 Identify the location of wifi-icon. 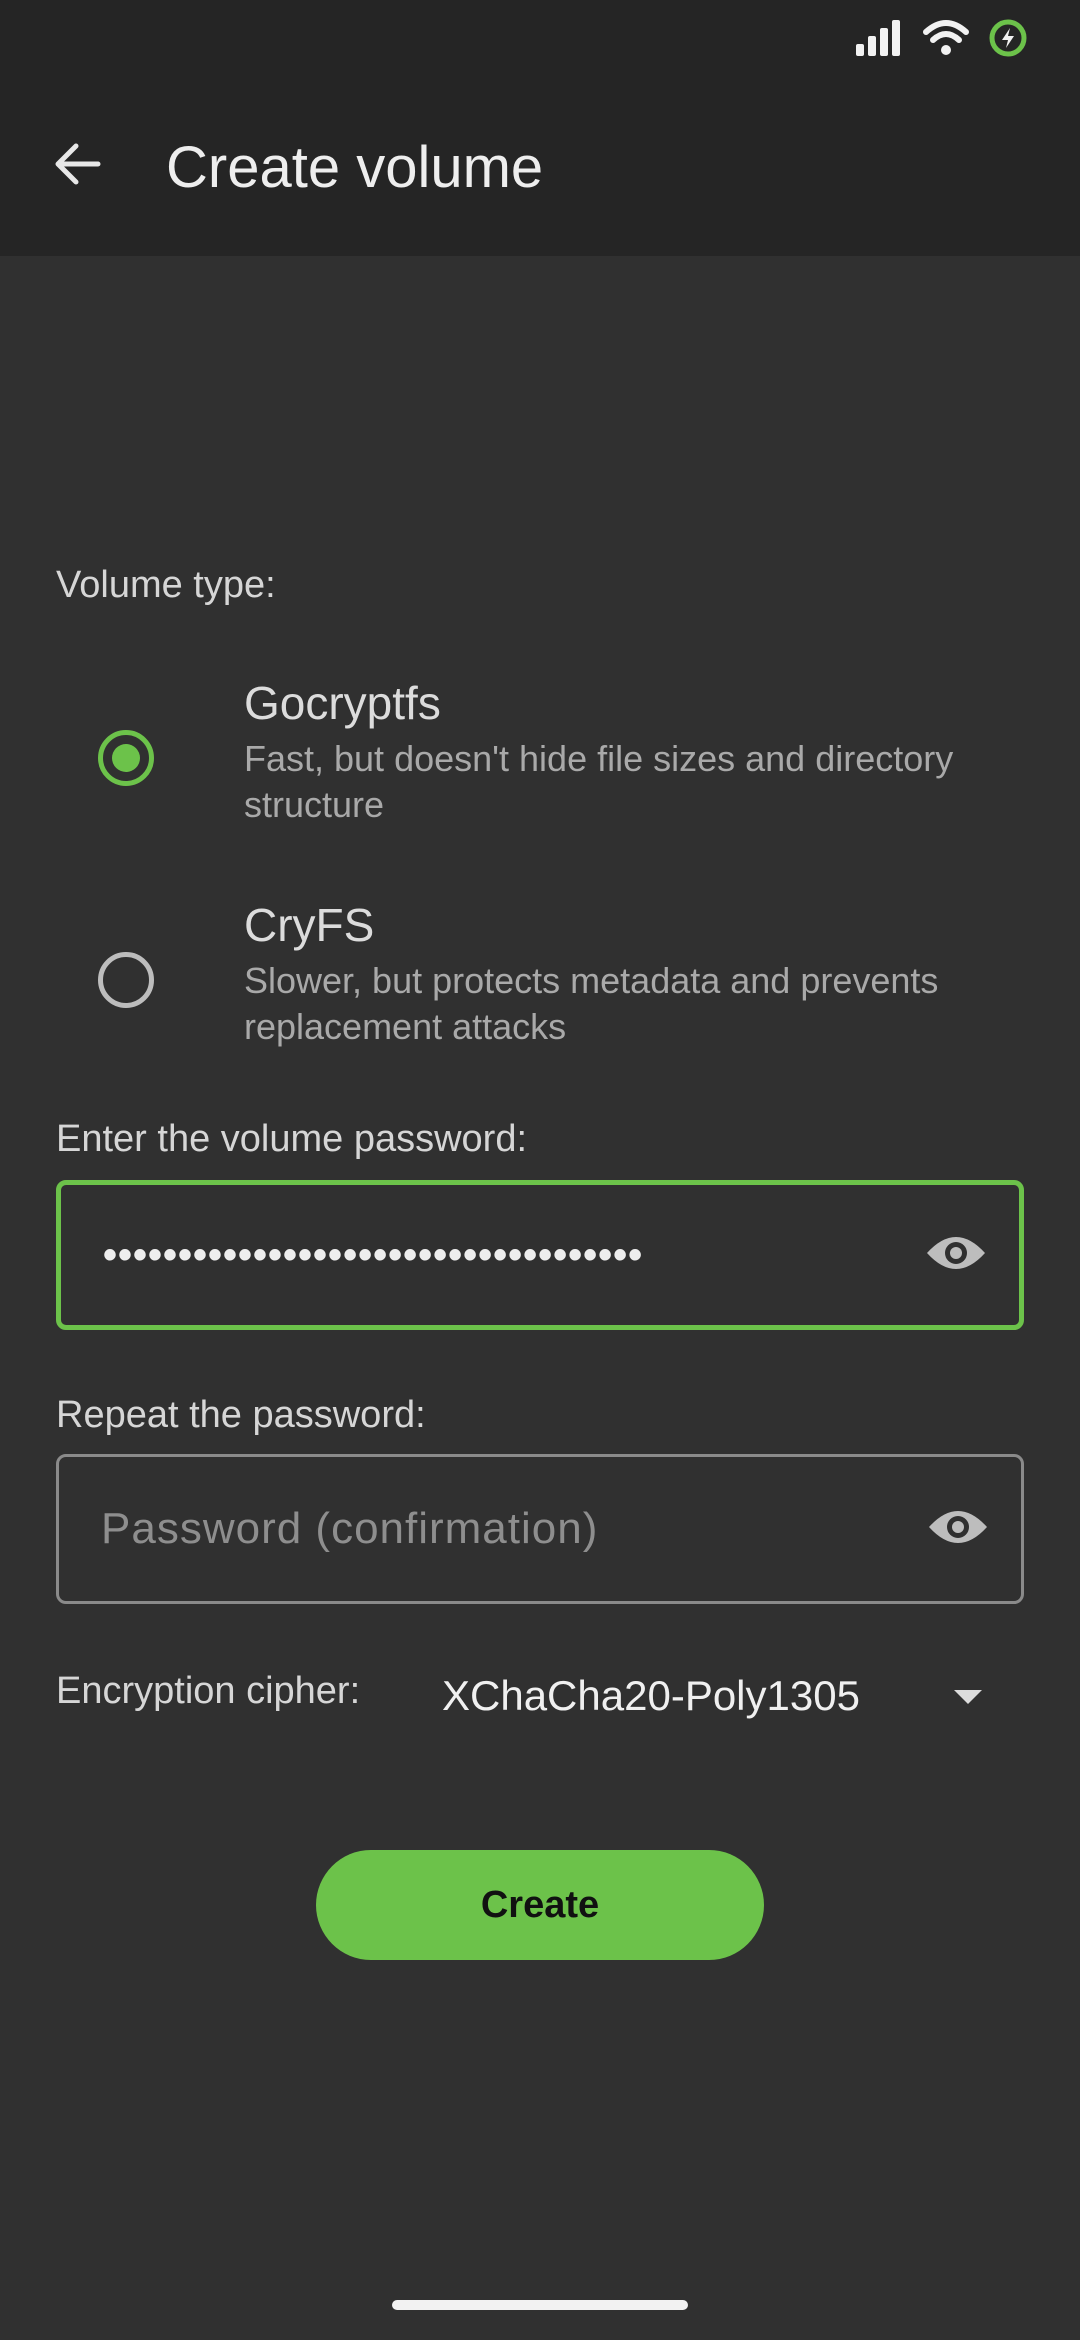
(946, 40).